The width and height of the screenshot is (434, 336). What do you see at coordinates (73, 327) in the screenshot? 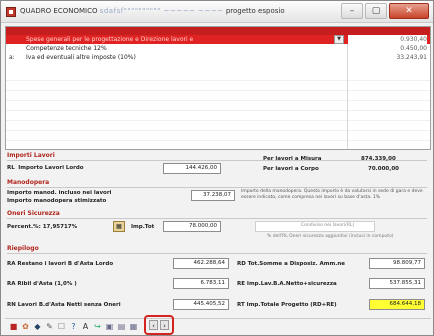
I see `help-icon: ?` at bounding box center [73, 327].